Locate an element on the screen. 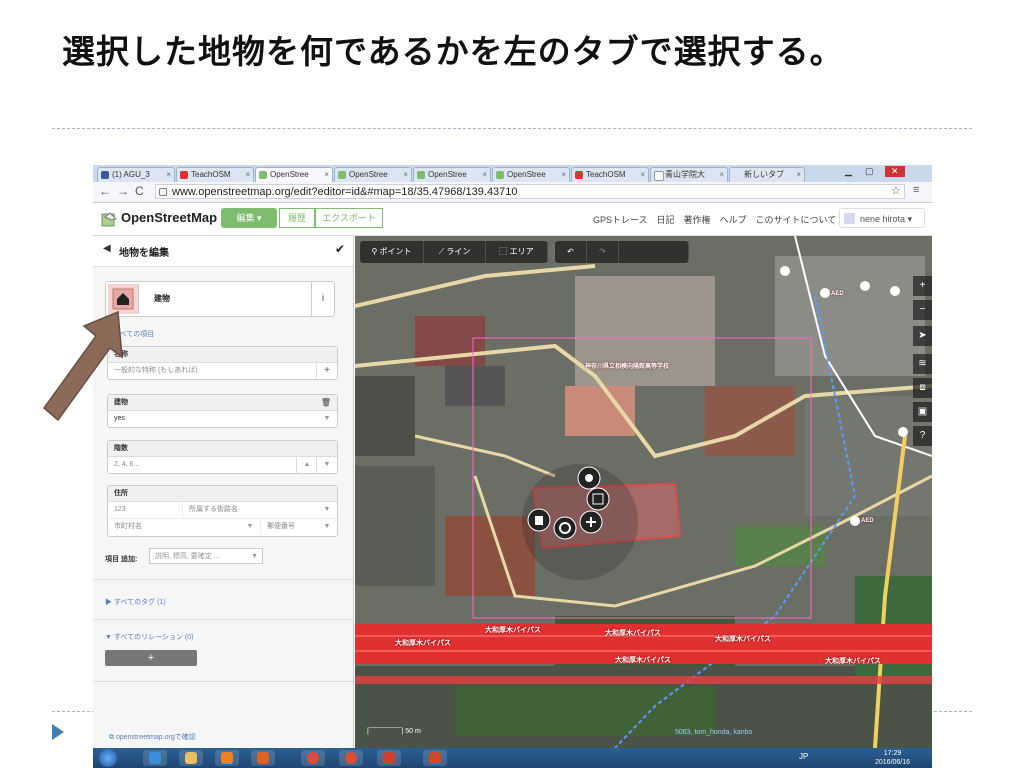  preset-name: 建物 is located at coordinates (162, 298).